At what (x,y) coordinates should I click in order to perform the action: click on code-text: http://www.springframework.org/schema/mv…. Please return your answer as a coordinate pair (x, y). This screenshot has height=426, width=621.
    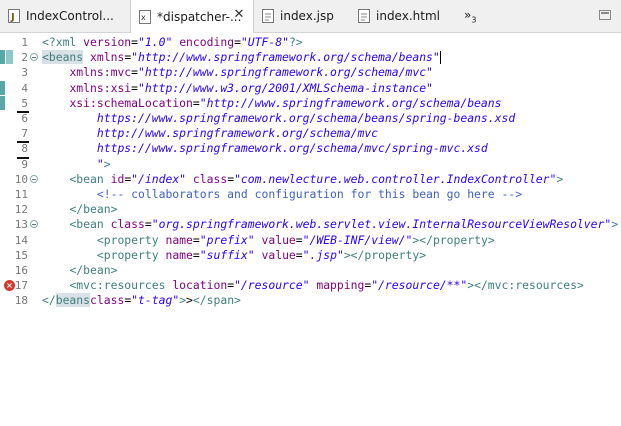
    Looking at the image, I should click on (210, 133).